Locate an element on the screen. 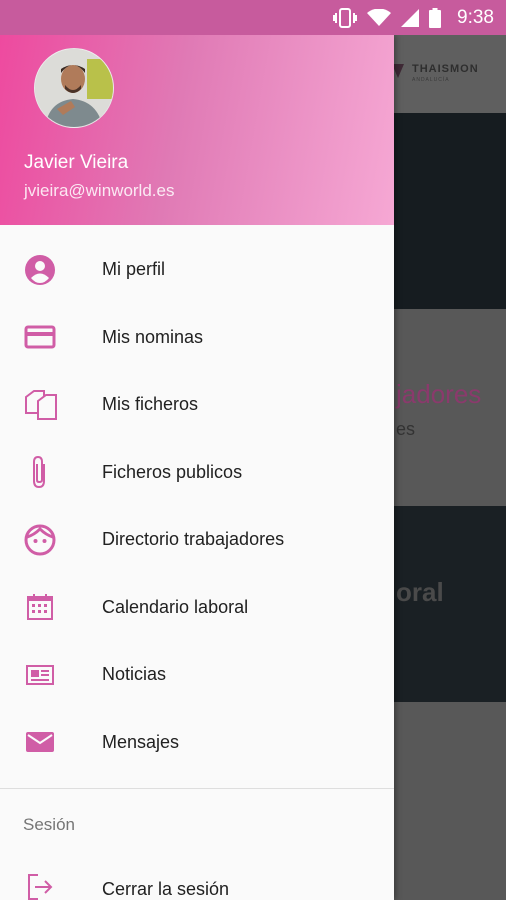  menu-item-label: Noticias is located at coordinates (134, 674).